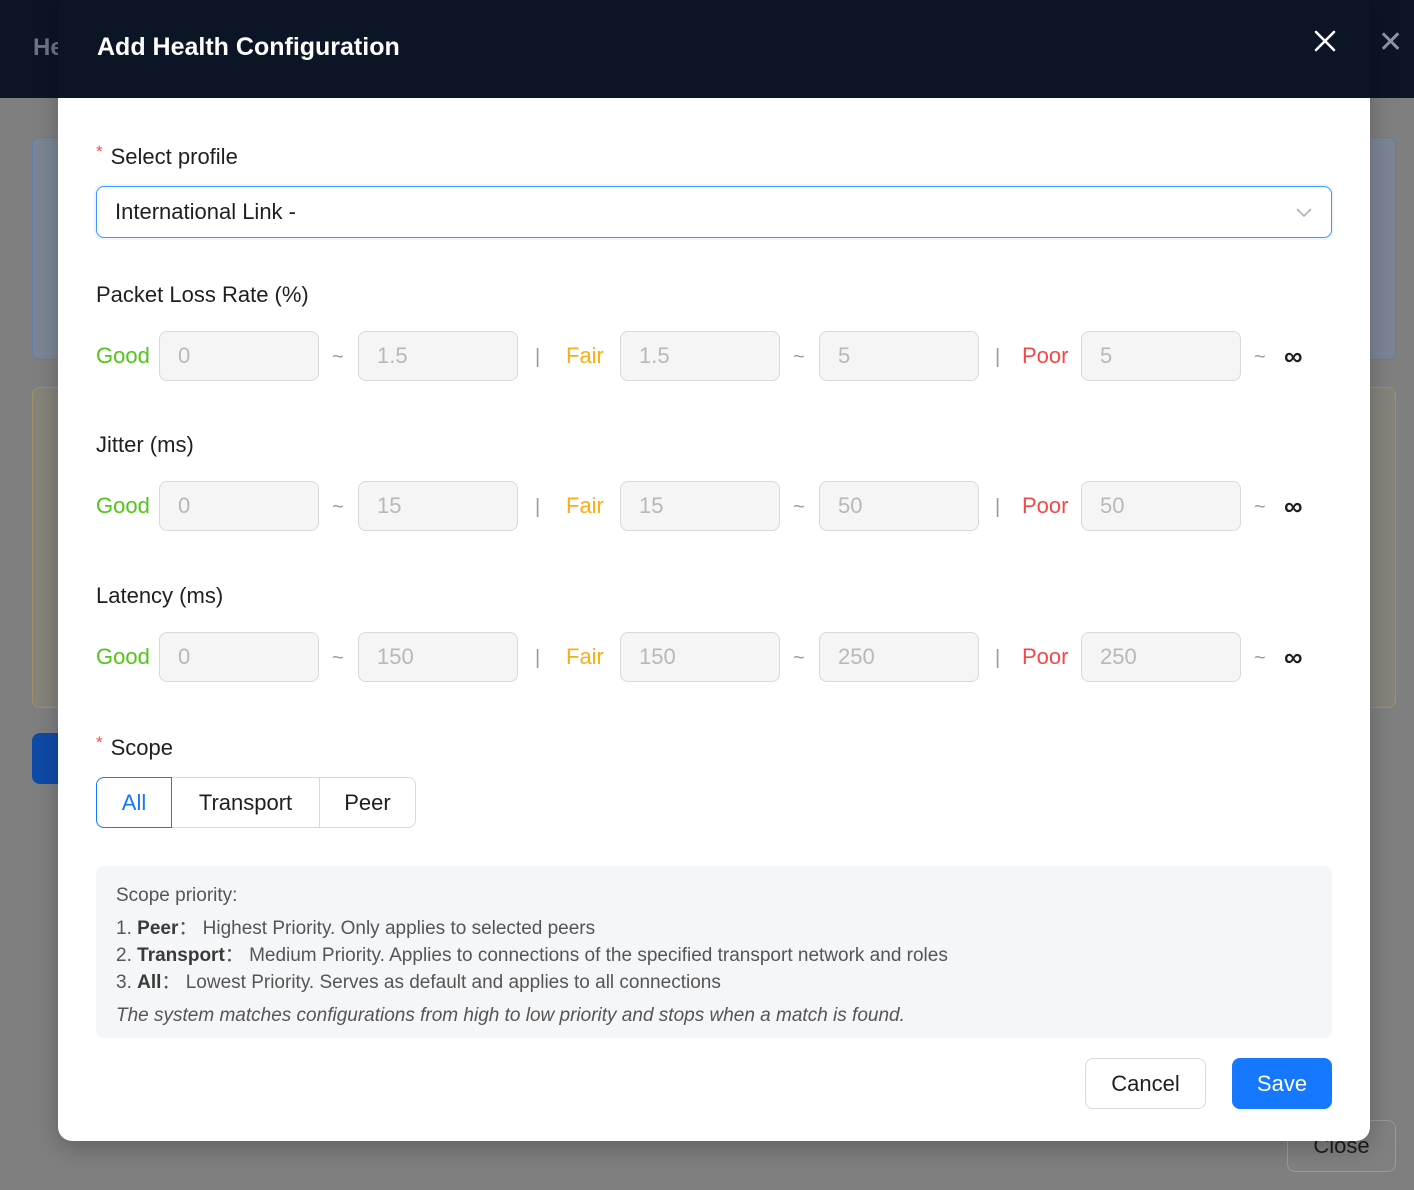  Describe the element at coordinates (1161, 356) in the screenshot. I see `poor-min-input: 5` at that location.